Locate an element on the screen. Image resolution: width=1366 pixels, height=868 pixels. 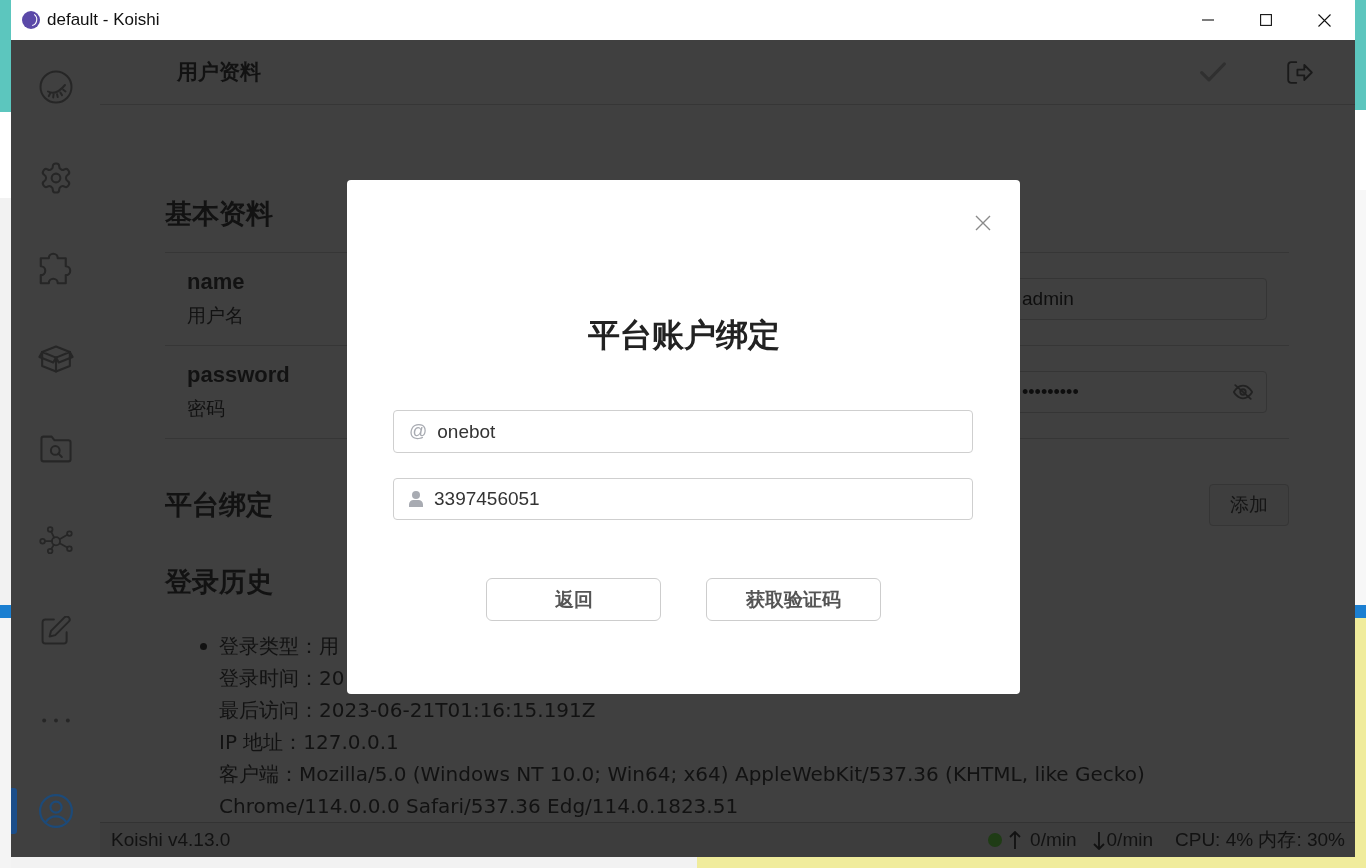
more-icon is located at coordinates (55, 721).